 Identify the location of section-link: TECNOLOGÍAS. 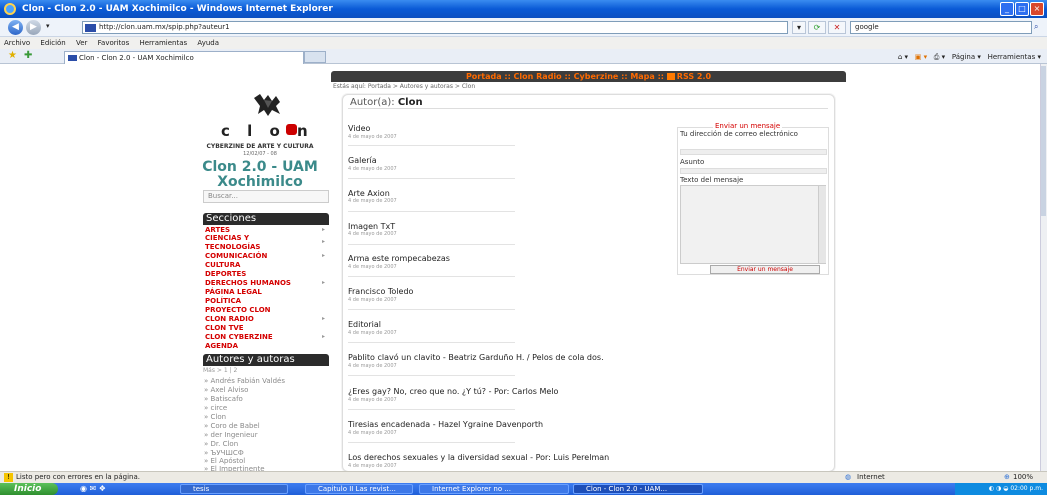
(232, 247).